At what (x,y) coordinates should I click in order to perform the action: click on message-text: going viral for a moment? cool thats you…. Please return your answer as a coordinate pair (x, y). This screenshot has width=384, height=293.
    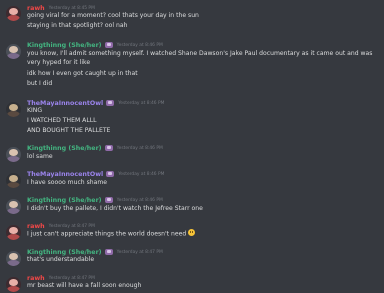
    Looking at the image, I should click on (113, 15).